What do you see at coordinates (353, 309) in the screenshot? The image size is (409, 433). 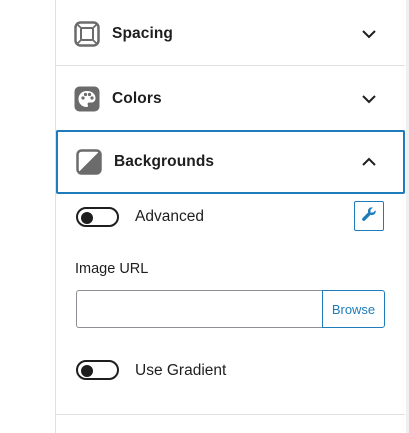 I see `browse-button: Browse` at bounding box center [353, 309].